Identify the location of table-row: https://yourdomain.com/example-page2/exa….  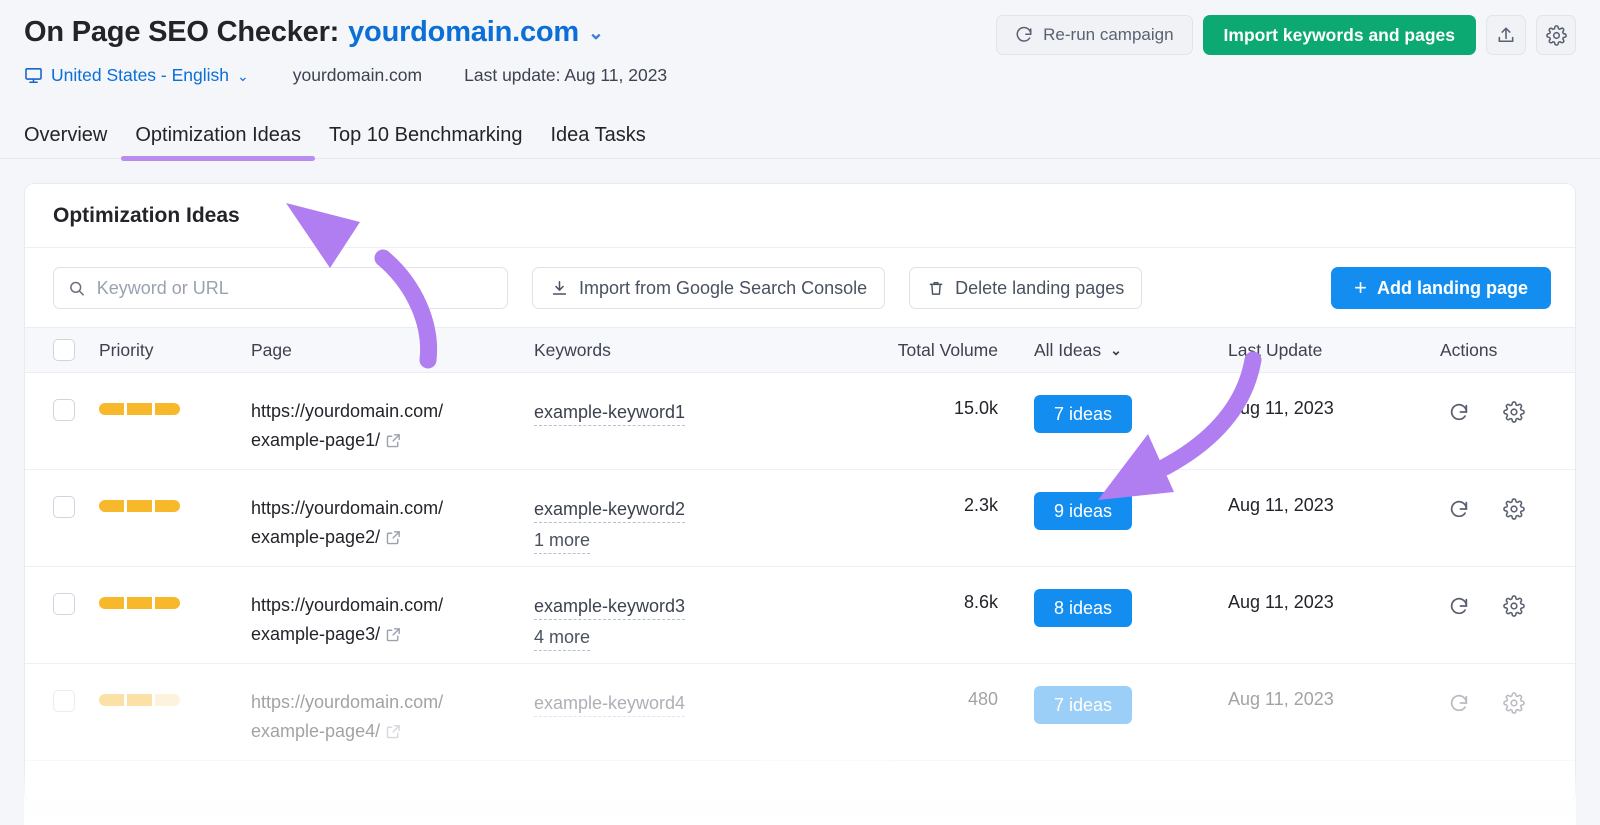
(800, 518).